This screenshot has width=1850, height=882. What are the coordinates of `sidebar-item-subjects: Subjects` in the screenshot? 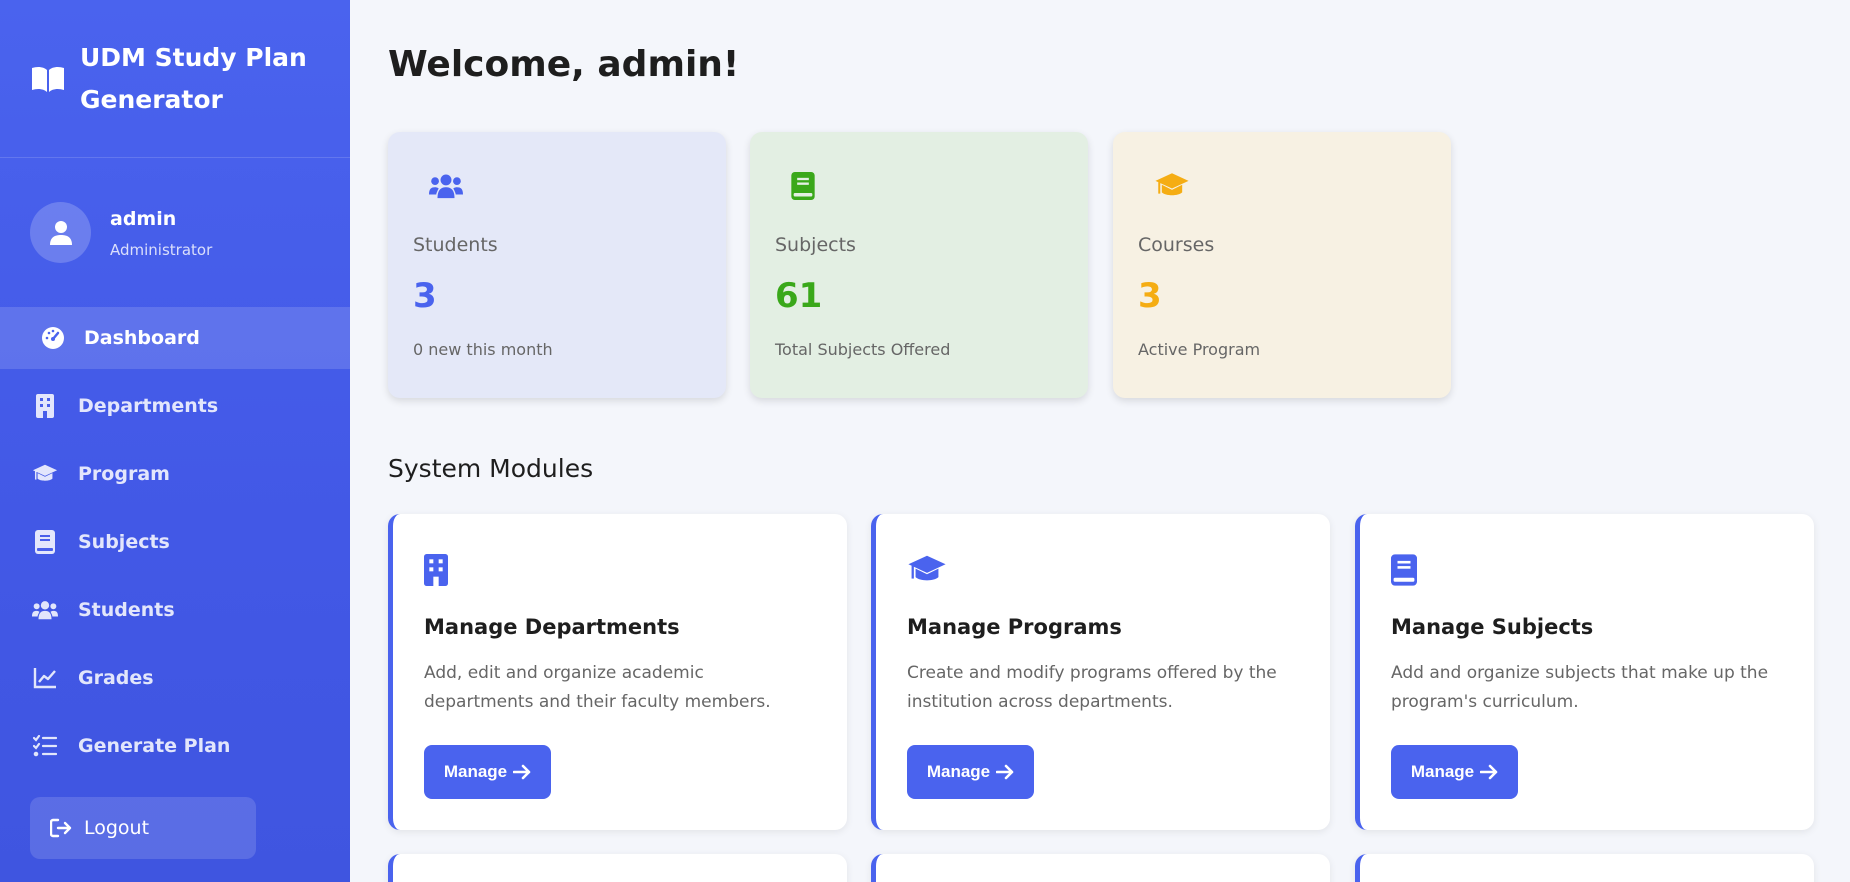 It's located at (175, 542).